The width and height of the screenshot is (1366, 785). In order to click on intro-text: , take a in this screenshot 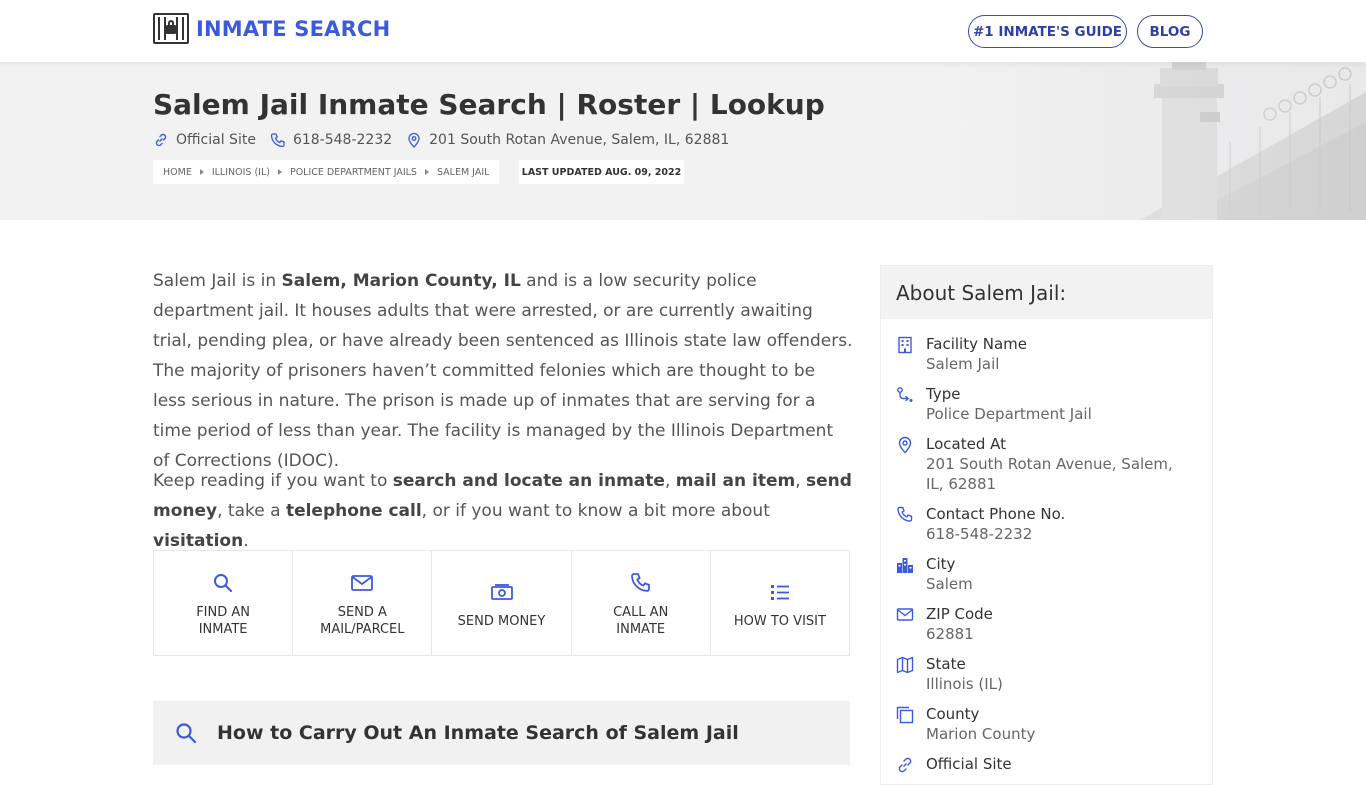, I will do `click(251, 511)`.